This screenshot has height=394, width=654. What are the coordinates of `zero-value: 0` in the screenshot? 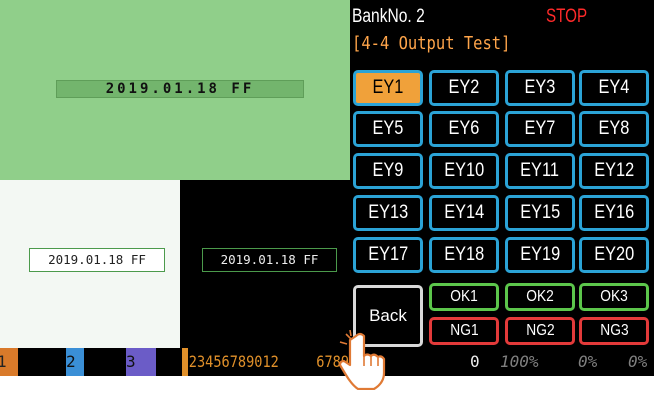 It's located at (475, 361).